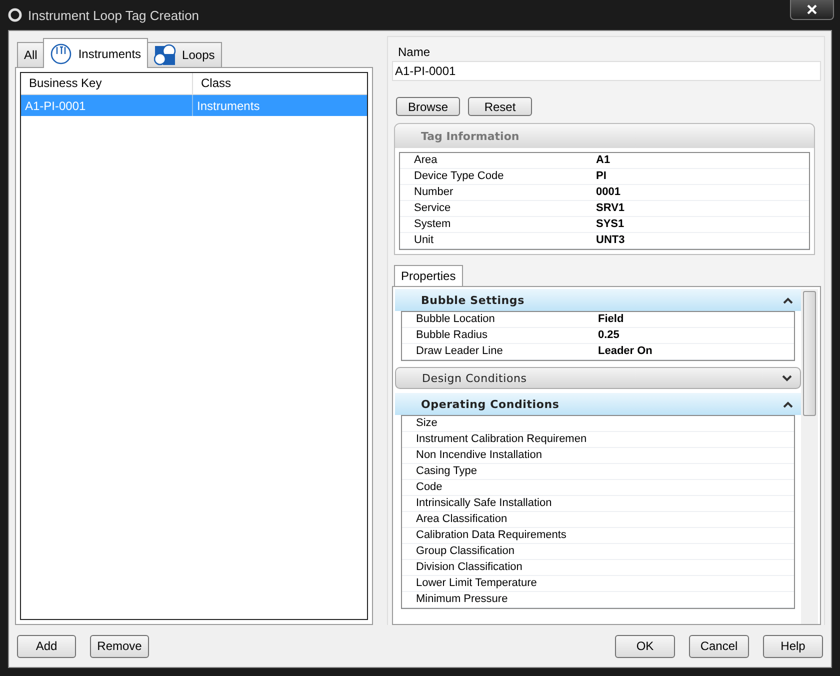 The image size is (840, 676). I want to click on dialog-button: Remove, so click(119, 646).